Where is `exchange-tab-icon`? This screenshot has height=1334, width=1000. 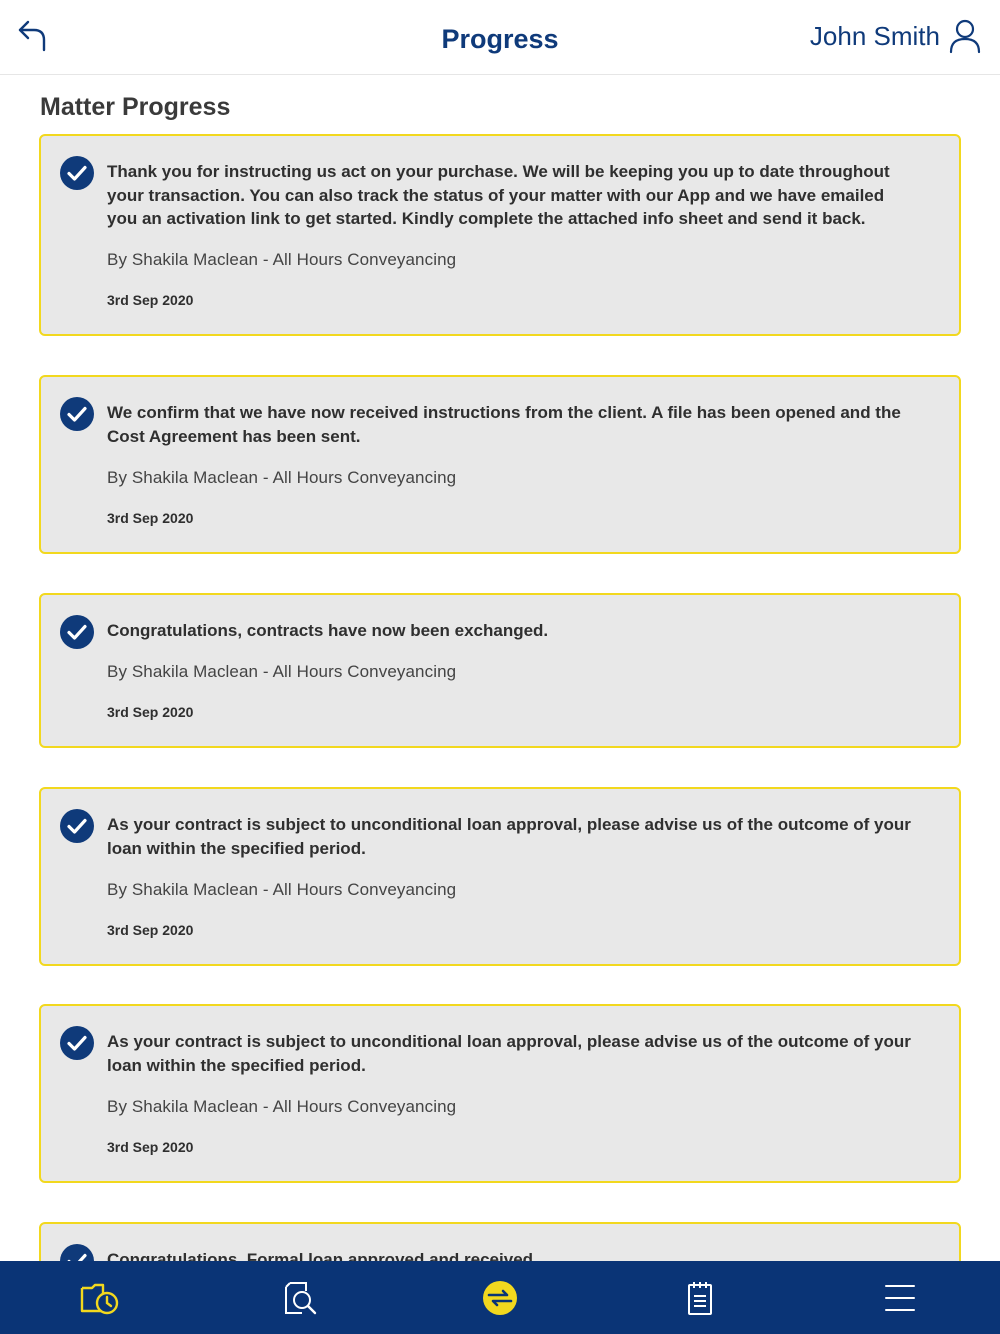 exchange-tab-icon is located at coordinates (500, 1298).